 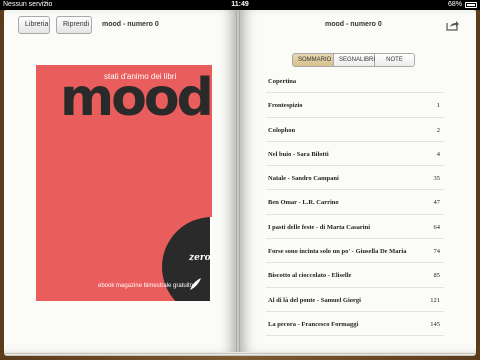 What do you see at coordinates (355, 130) in the screenshot?
I see `toc-item: Colophon 2` at bounding box center [355, 130].